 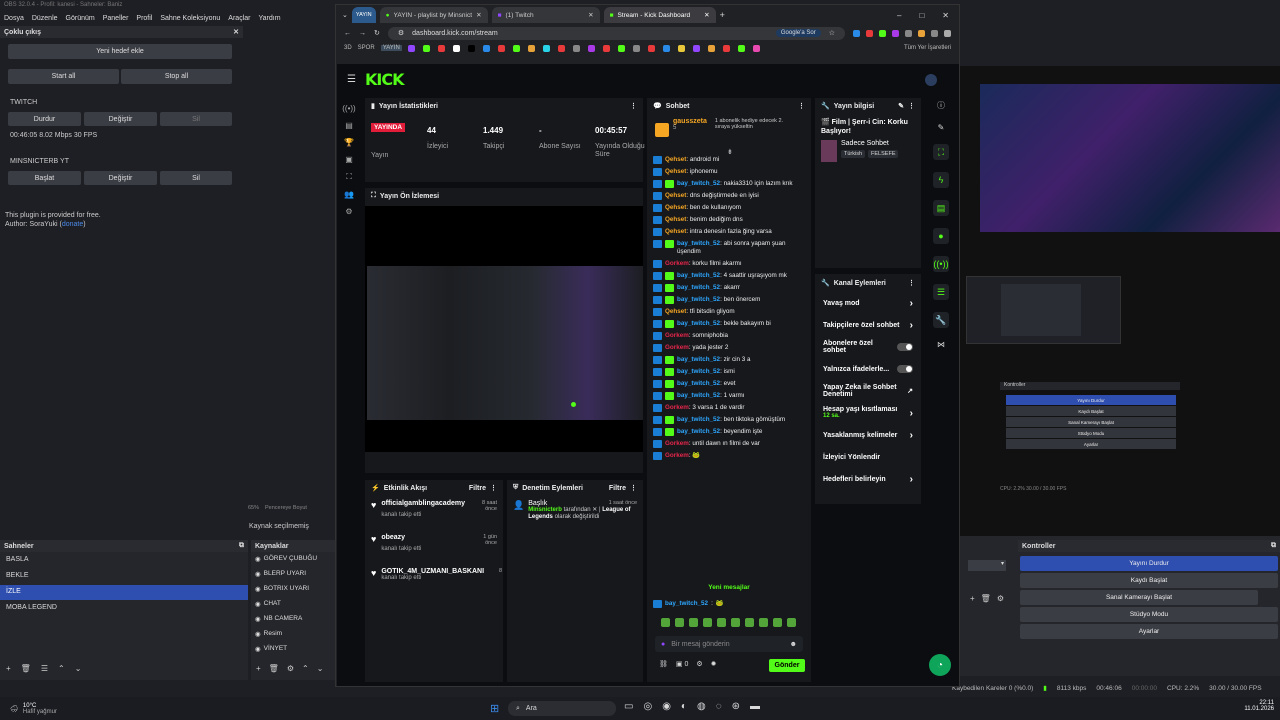 What do you see at coordinates (1149, 631) in the screenshot?
I see `control-button: Ayarlar` at bounding box center [1149, 631].